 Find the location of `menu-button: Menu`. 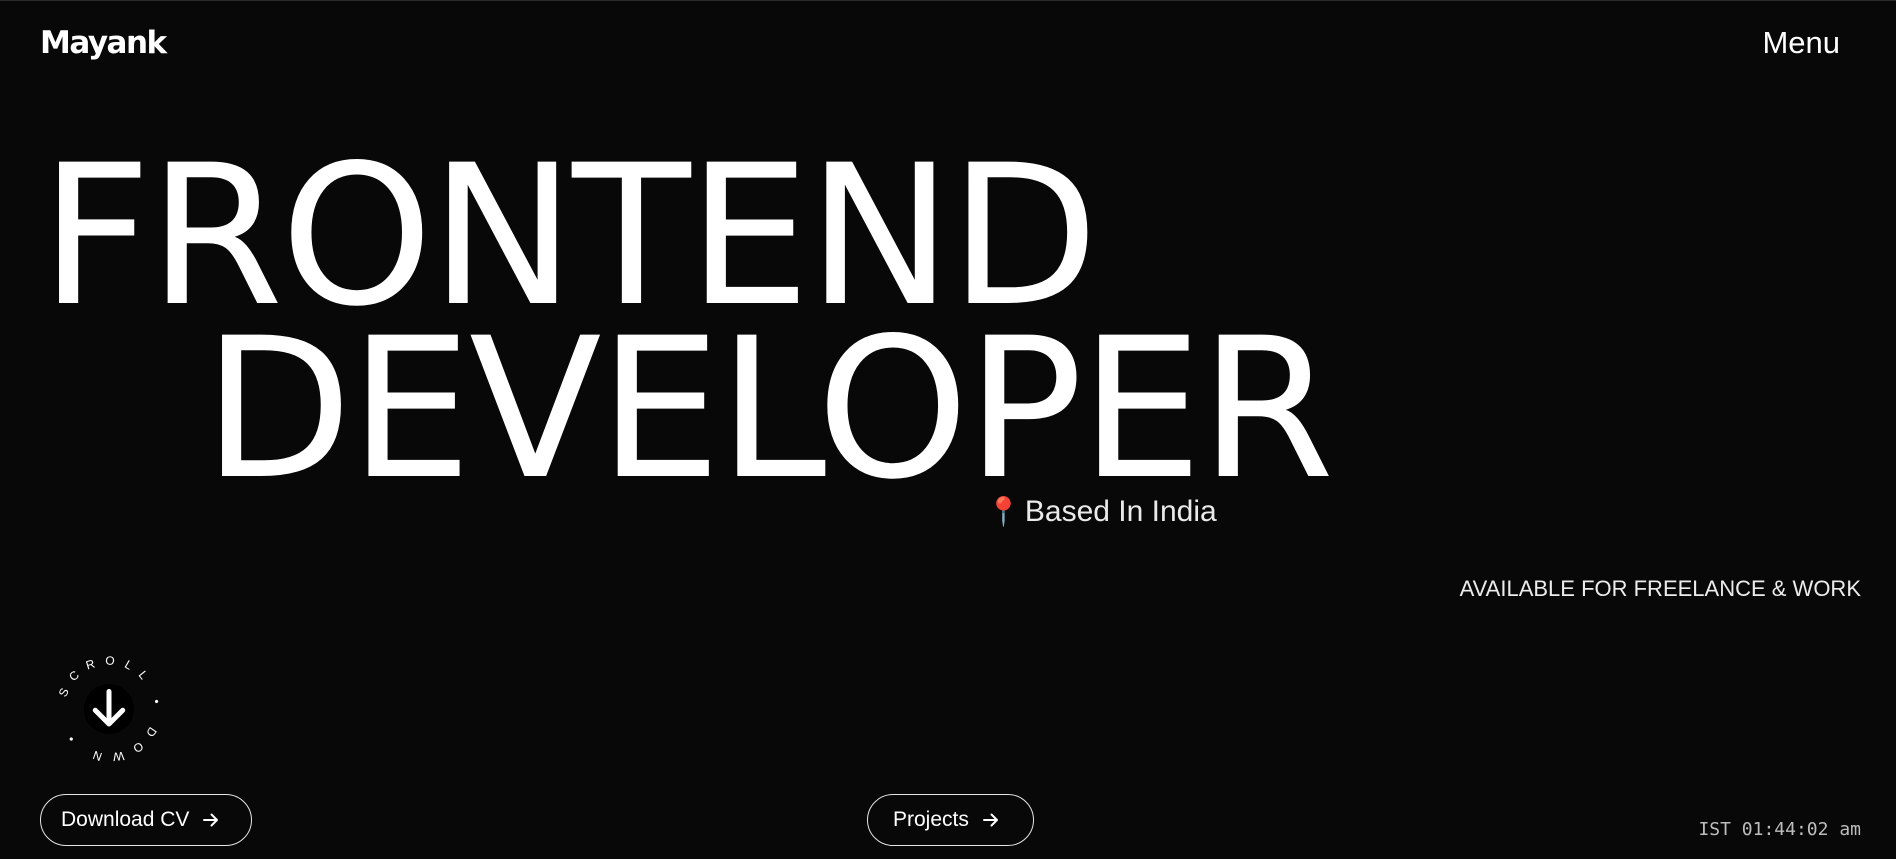

menu-button: Menu is located at coordinates (1801, 43).